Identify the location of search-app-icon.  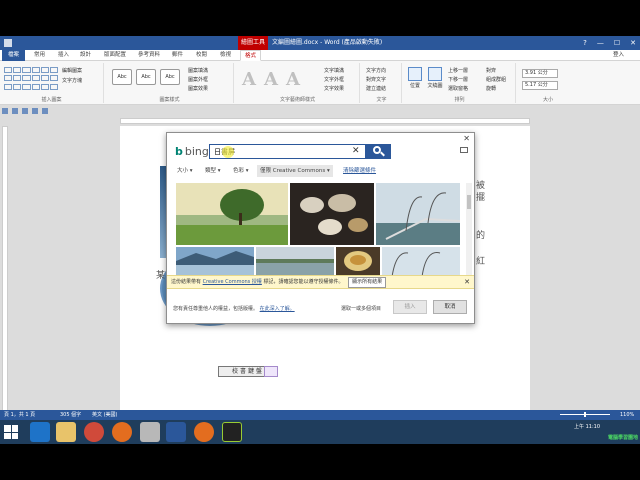
(150, 432).